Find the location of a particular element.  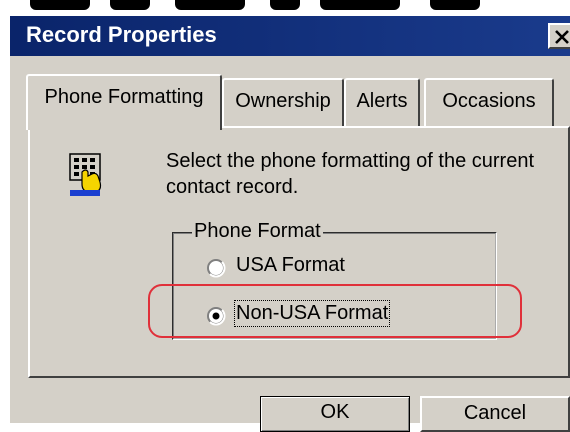

tab-phone-formatting: Phone Formatting is located at coordinates (124, 102).